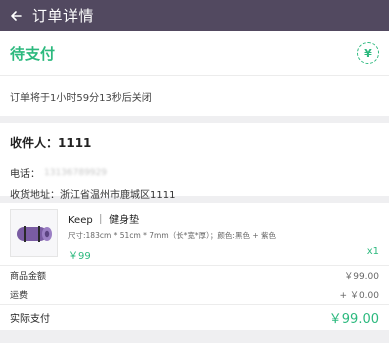  I want to click on phone-label: 电话：, so click(25, 174).